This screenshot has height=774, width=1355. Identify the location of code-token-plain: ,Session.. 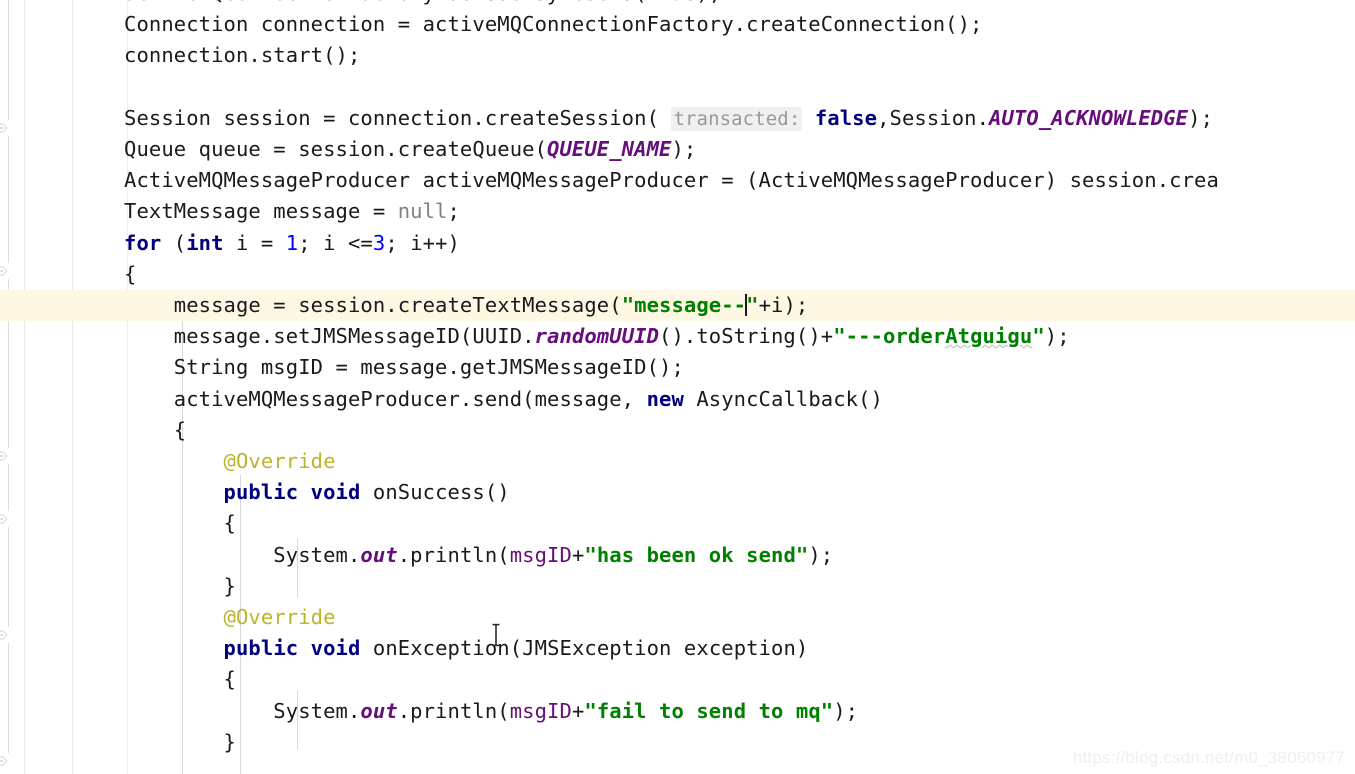
(933, 117).